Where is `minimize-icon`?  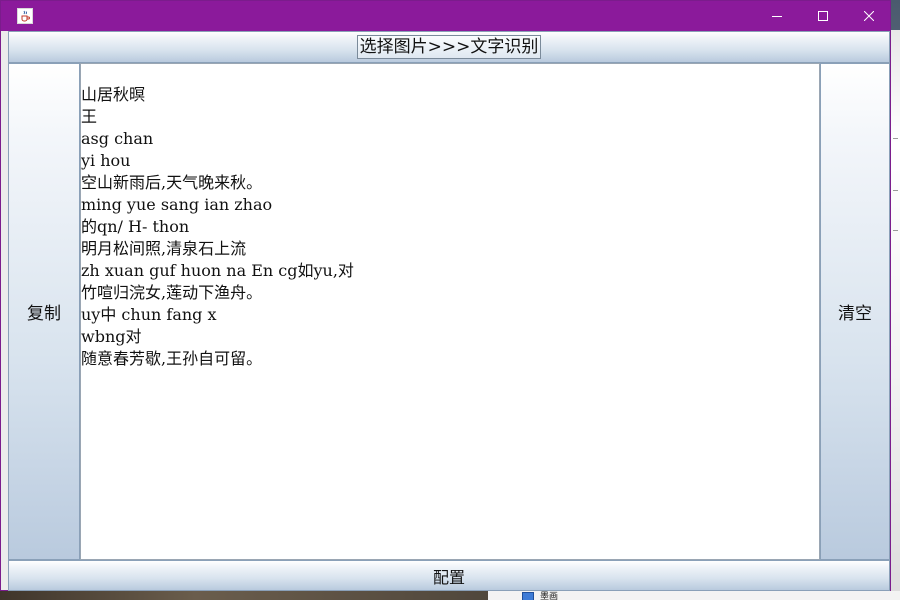
minimize-icon is located at coordinates (777, 16).